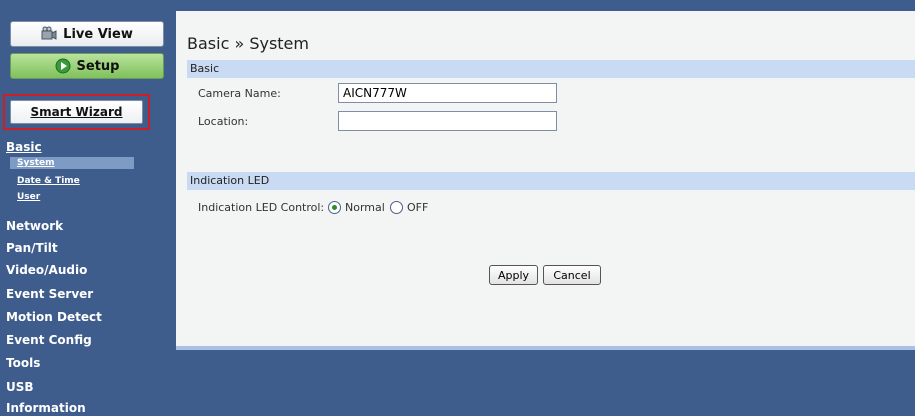 This screenshot has width=915, height=416. Describe the element at coordinates (239, 93) in the screenshot. I see `camera-name-label: Camera Name:` at that location.